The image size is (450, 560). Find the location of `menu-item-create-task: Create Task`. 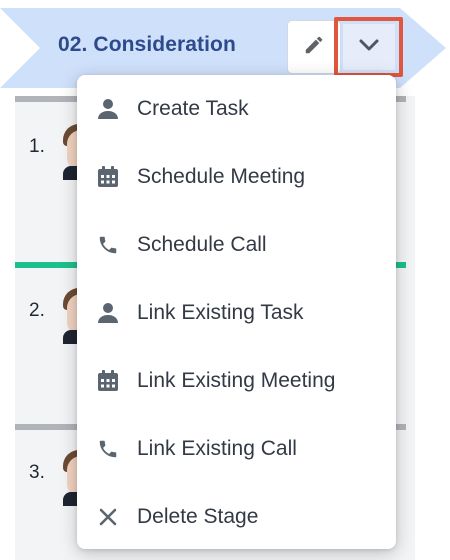

menu-item-create-task: Create Task is located at coordinates (236, 109).